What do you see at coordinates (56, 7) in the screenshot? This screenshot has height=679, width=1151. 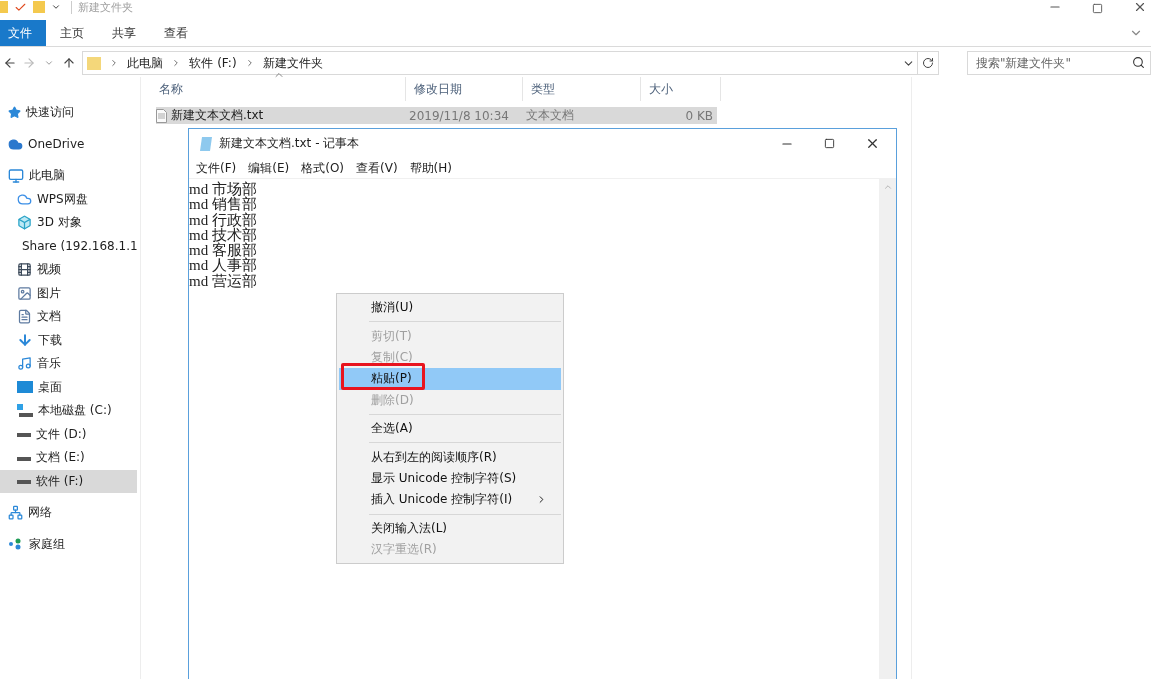 I see `dropdown-icon` at bounding box center [56, 7].